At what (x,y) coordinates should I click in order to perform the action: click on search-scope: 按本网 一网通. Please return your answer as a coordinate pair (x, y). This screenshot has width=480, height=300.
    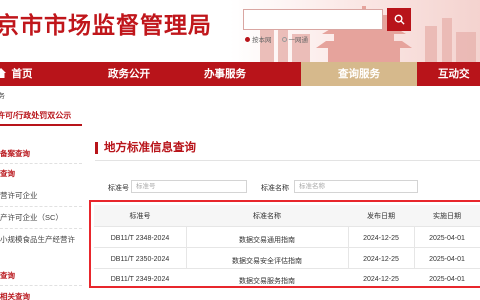
    Looking at the image, I should click on (276, 39).